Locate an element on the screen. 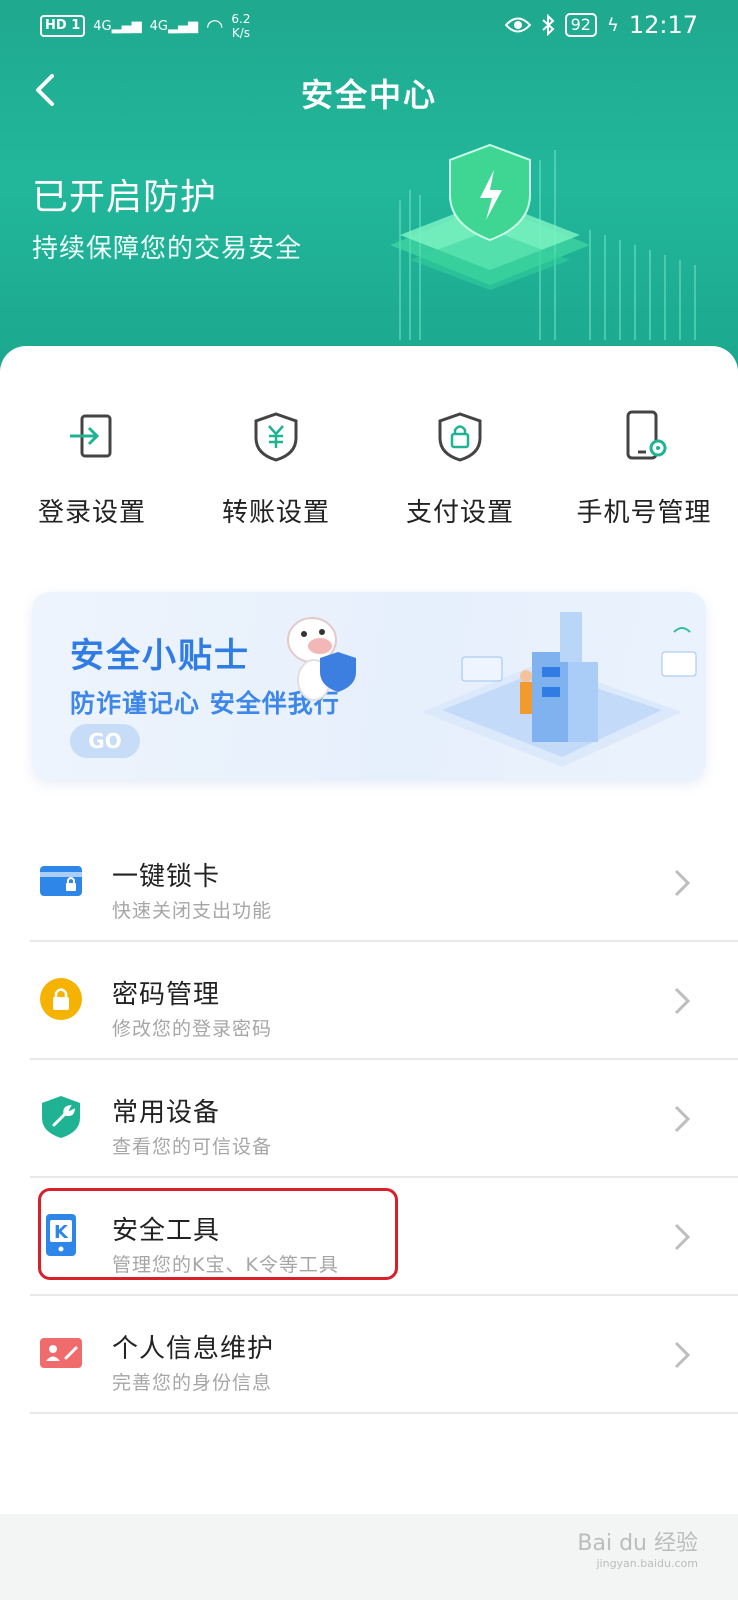 This screenshot has width=738, height=1600. security-shield-illustration is located at coordinates (543, 241).